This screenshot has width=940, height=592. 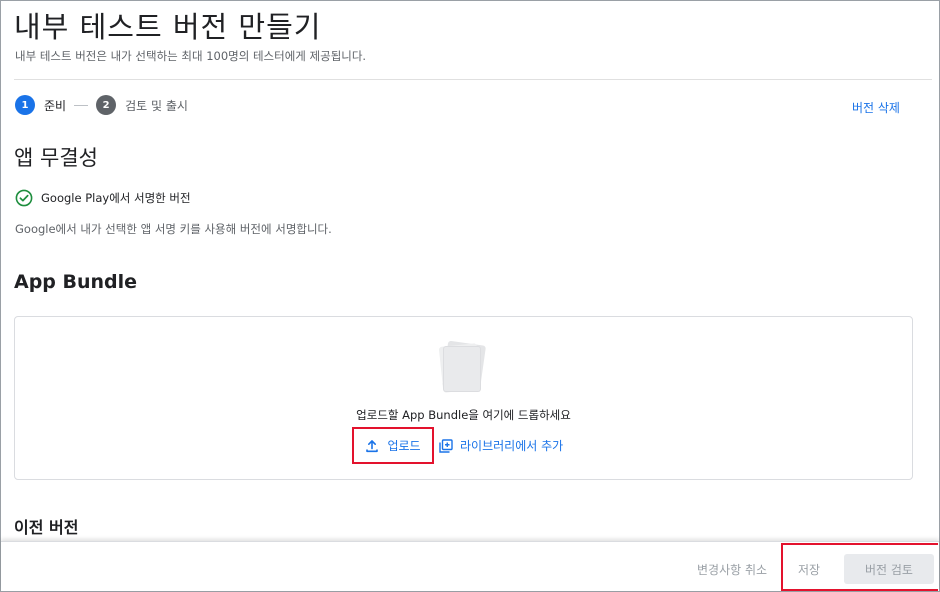 I want to click on page-title: 내부 테스트 버전 만들기, so click(x=168, y=27).